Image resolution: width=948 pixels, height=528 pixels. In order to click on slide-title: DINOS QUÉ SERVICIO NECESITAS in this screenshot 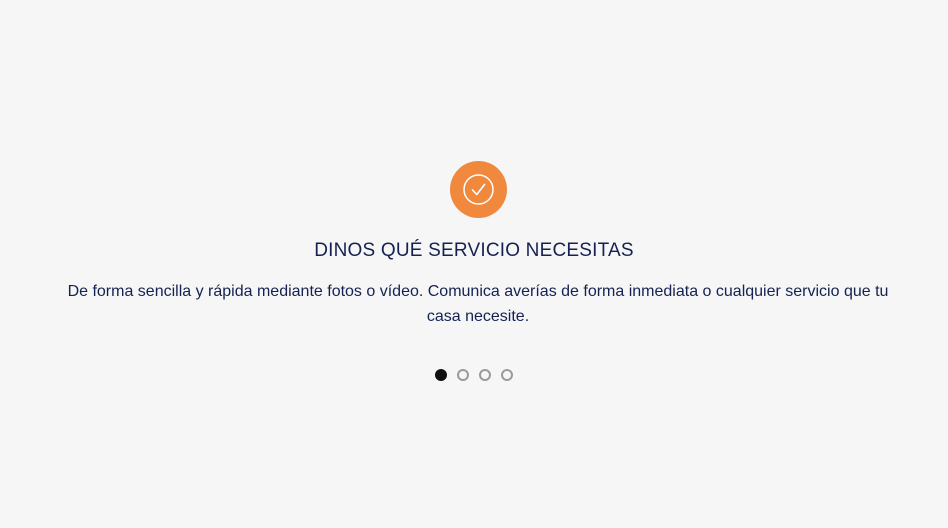, I will do `click(474, 250)`.